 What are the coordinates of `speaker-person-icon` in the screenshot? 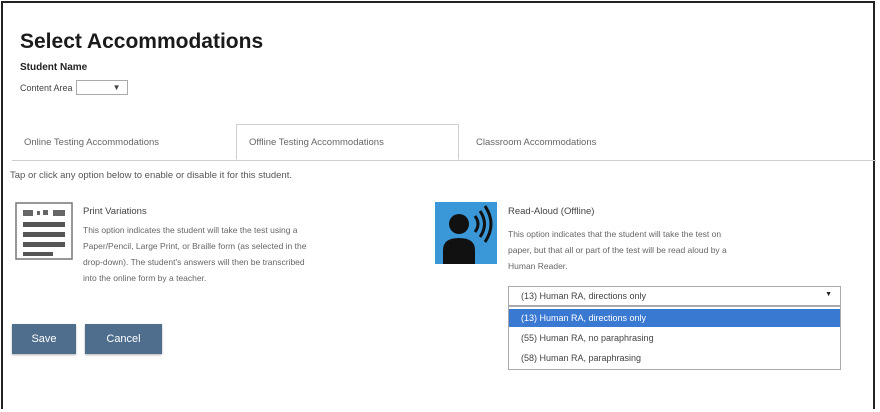 It's located at (466, 233).